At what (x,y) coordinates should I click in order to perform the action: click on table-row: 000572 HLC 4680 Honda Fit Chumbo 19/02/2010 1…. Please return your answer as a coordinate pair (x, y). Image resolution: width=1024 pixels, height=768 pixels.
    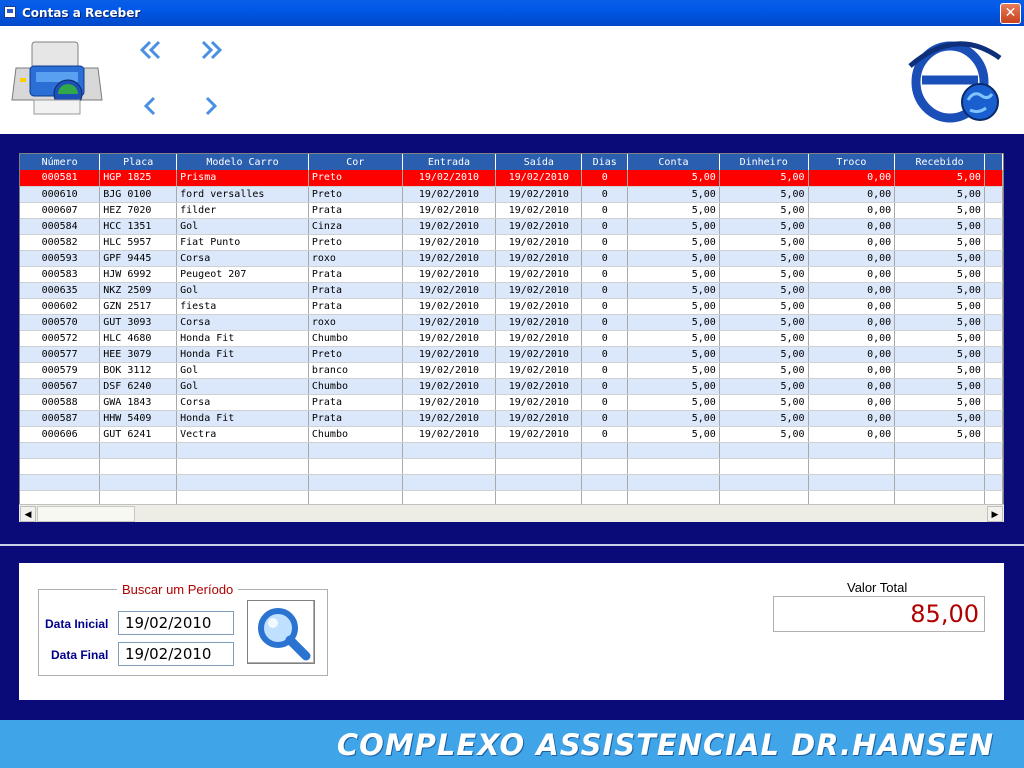
    Looking at the image, I should click on (511, 338).